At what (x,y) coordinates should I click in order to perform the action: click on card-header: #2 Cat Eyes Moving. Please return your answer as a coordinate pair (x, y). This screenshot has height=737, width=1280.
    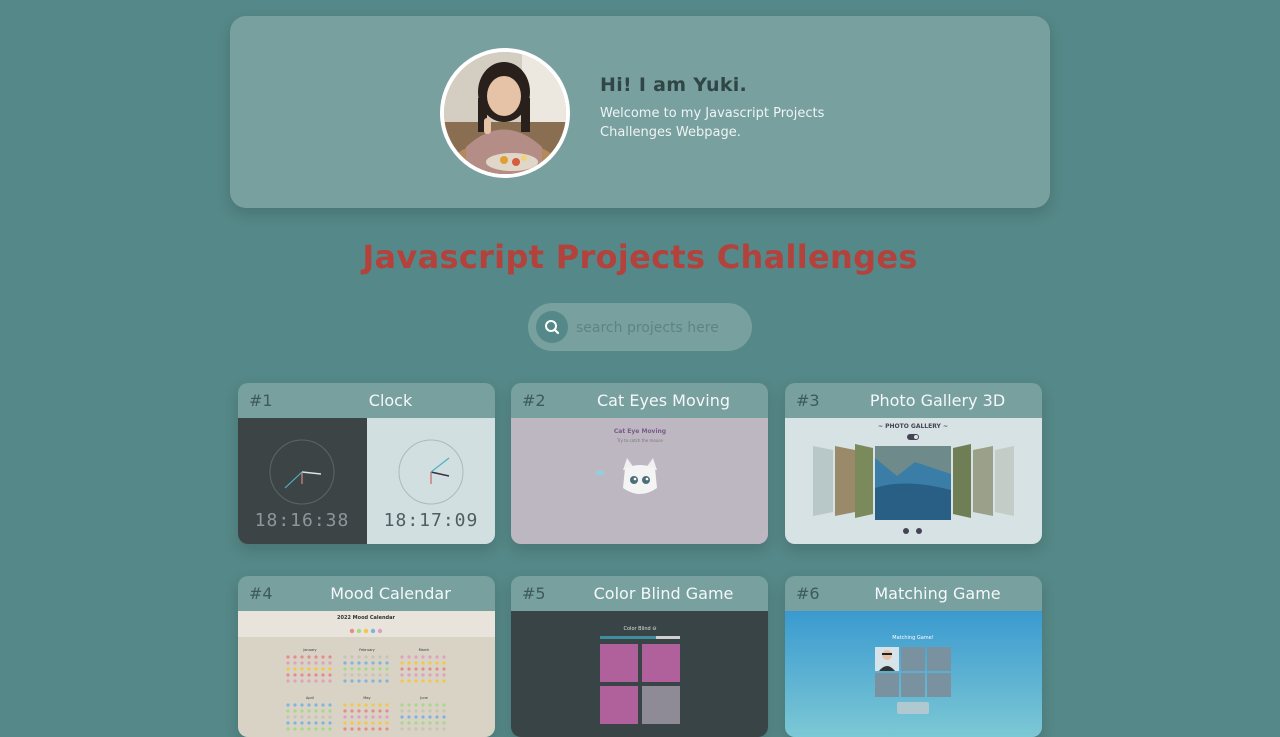
    Looking at the image, I should click on (639, 400).